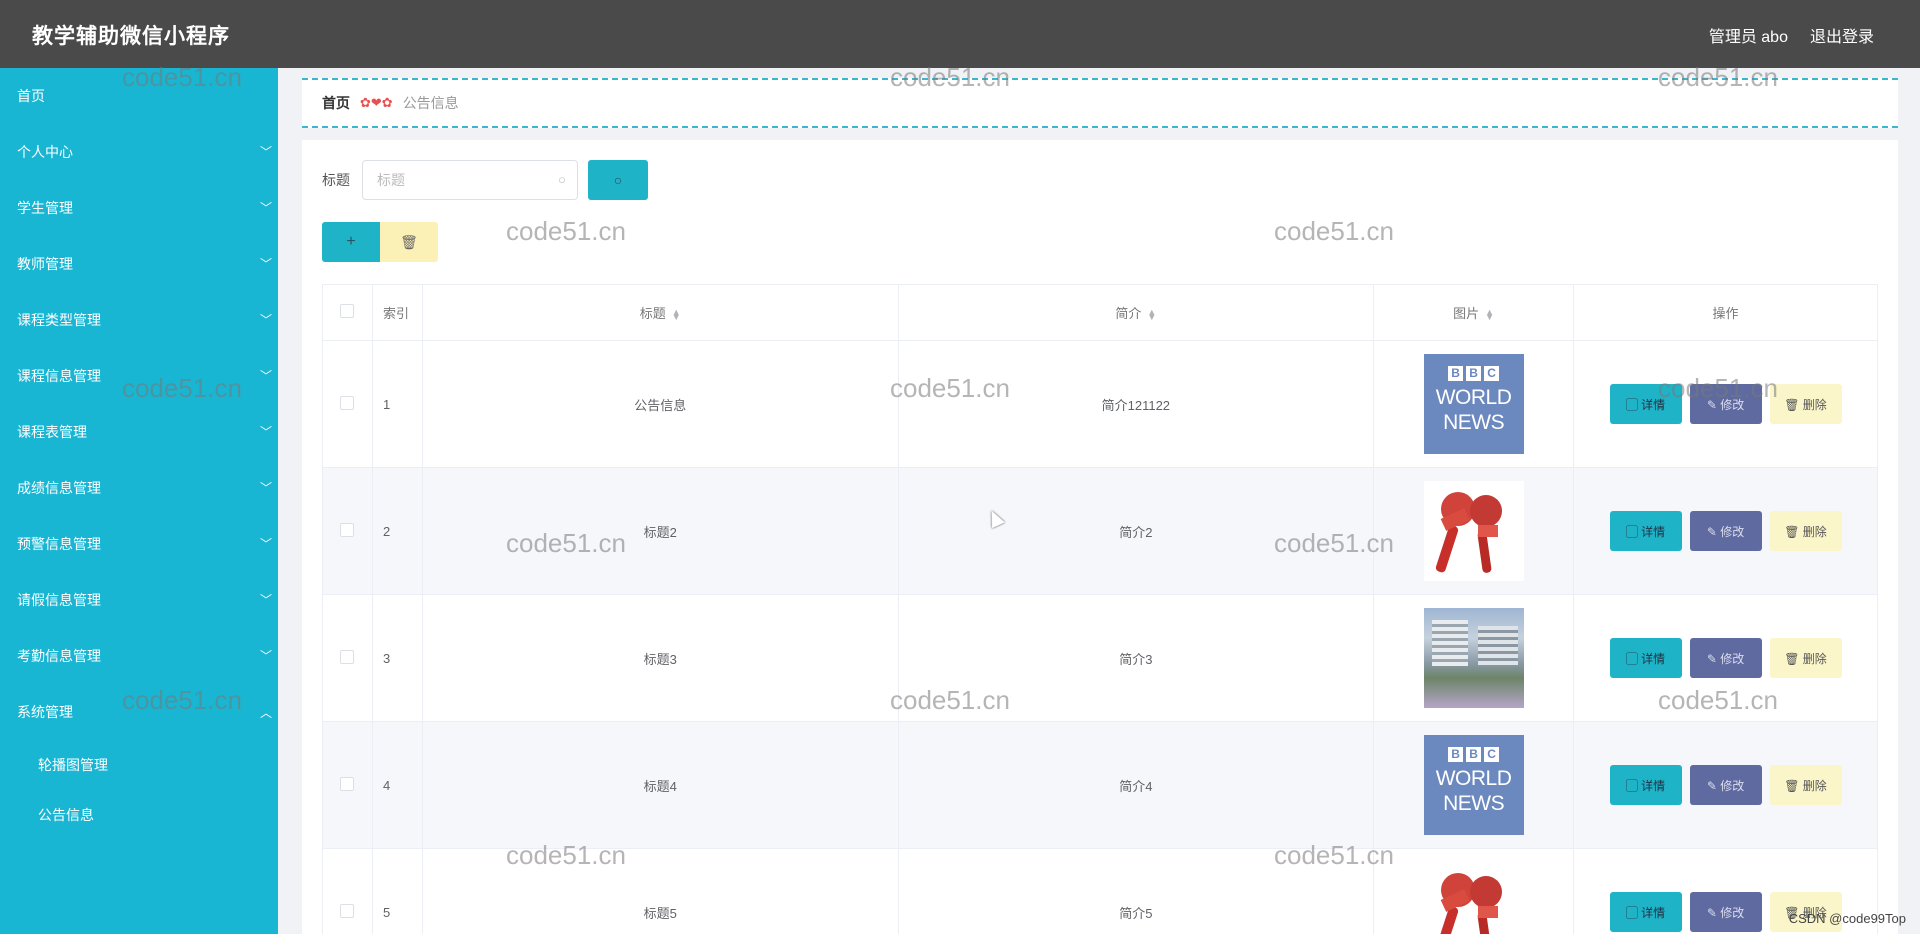  Describe the element at coordinates (139, 376) in the screenshot. I see `sidebar-item-course-info: 课程信息管理 ﹀` at that location.